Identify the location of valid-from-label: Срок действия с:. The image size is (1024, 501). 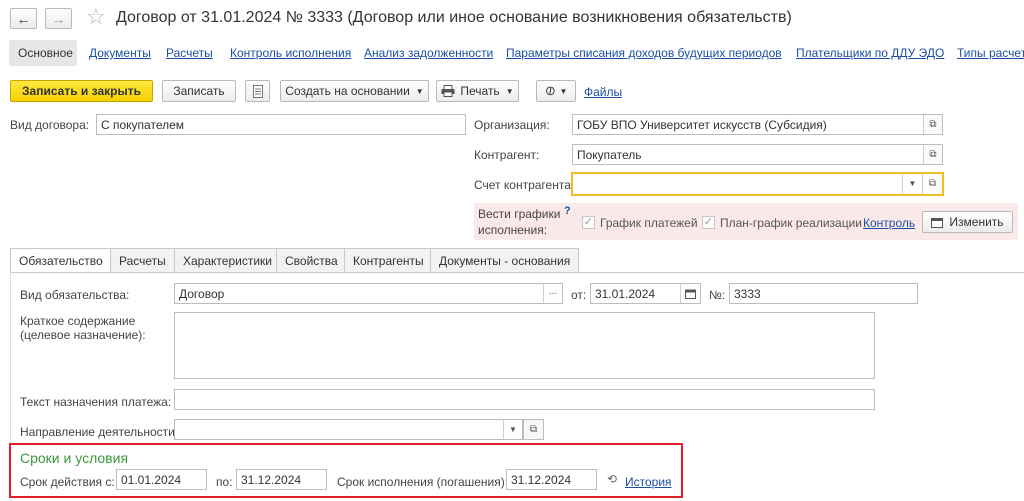
(67, 482).